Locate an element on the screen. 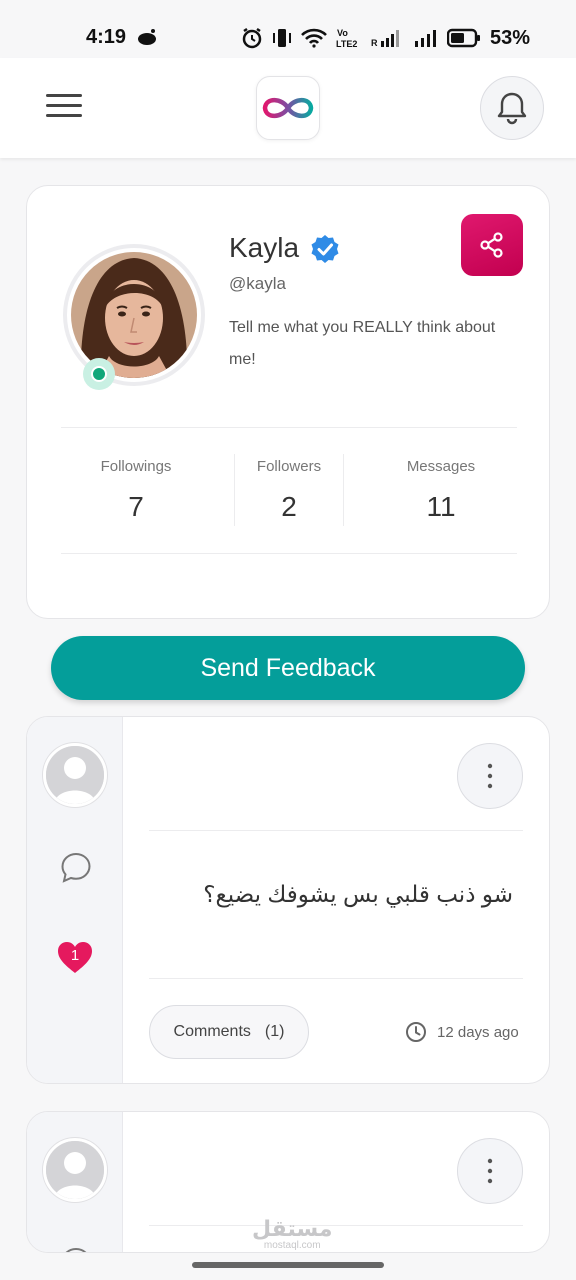 The width and height of the screenshot is (576, 1280). comments-count: (1) is located at coordinates (274, 1031).